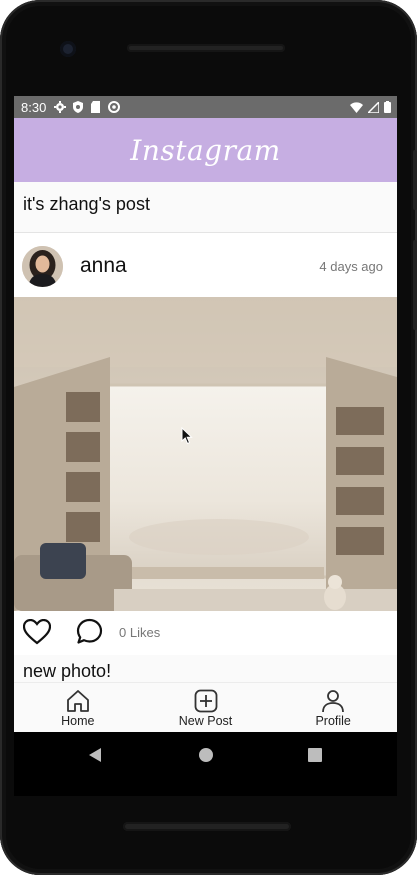  Describe the element at coordinates (333, 721) in the screenshot. I see `nav-profile-label: Profile` at that location.